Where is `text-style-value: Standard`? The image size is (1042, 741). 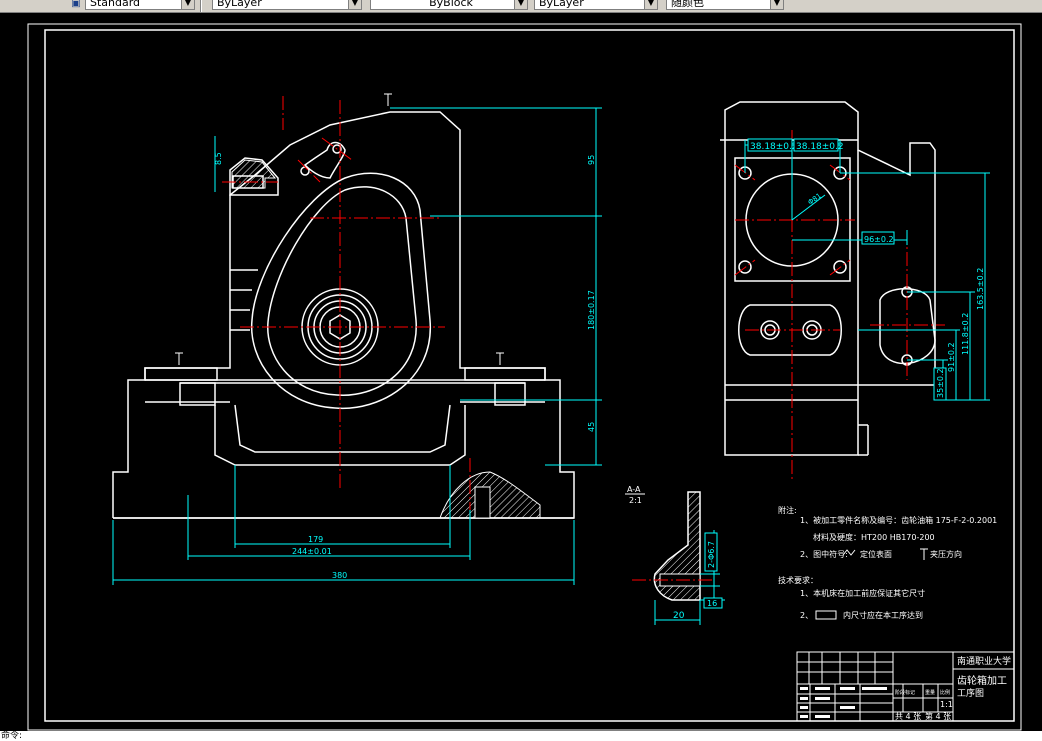 text-style-value: Standard is located at coordinates (115, 4).